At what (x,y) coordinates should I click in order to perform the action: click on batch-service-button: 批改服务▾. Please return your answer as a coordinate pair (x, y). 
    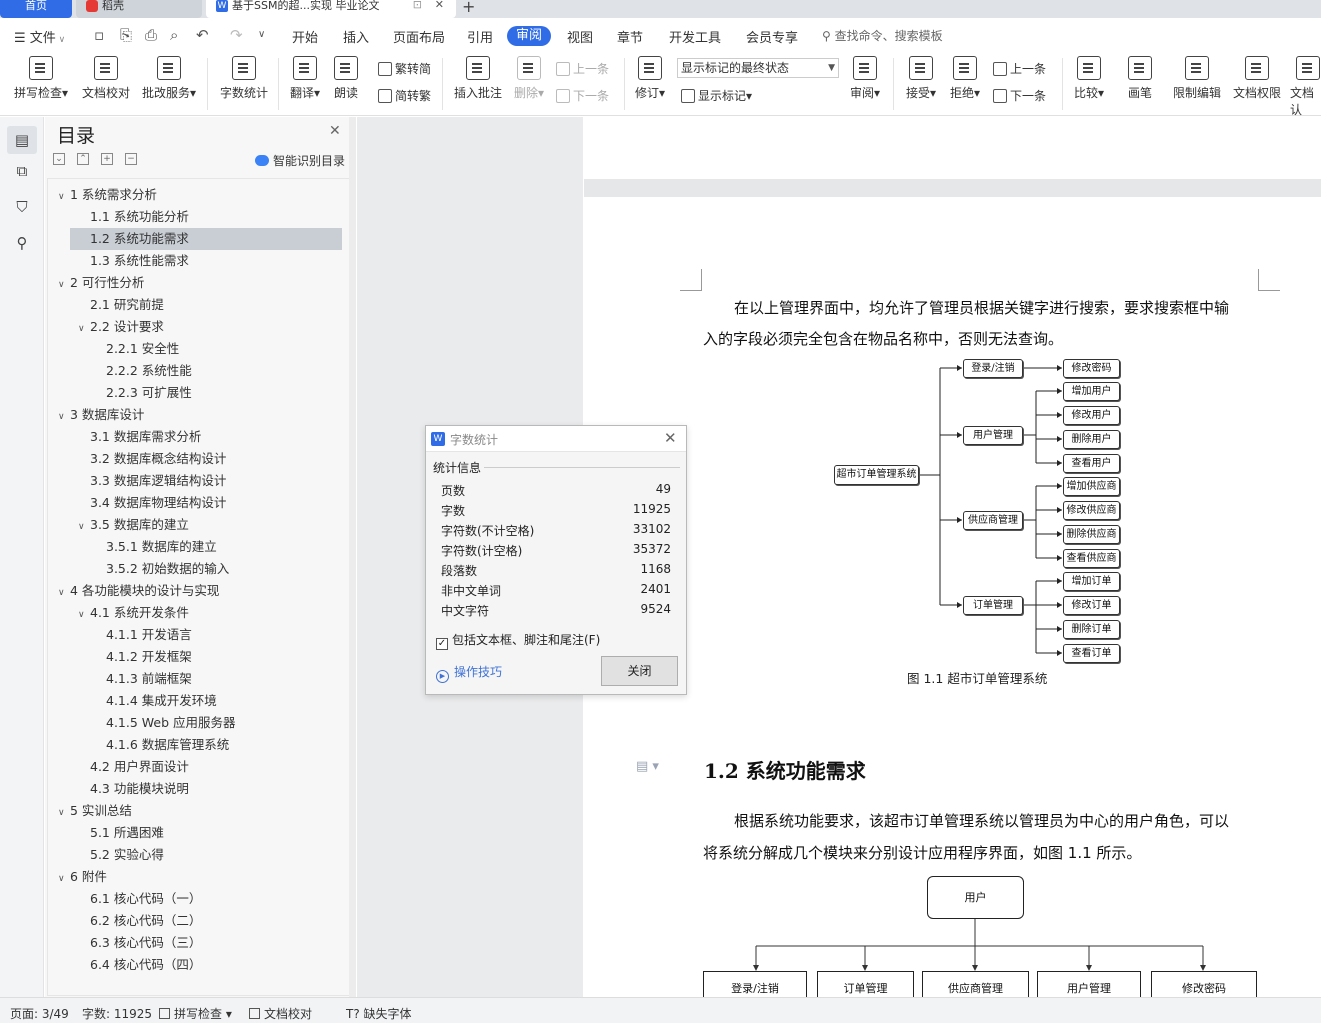
    Looking at the image, I should click on (169, 78).